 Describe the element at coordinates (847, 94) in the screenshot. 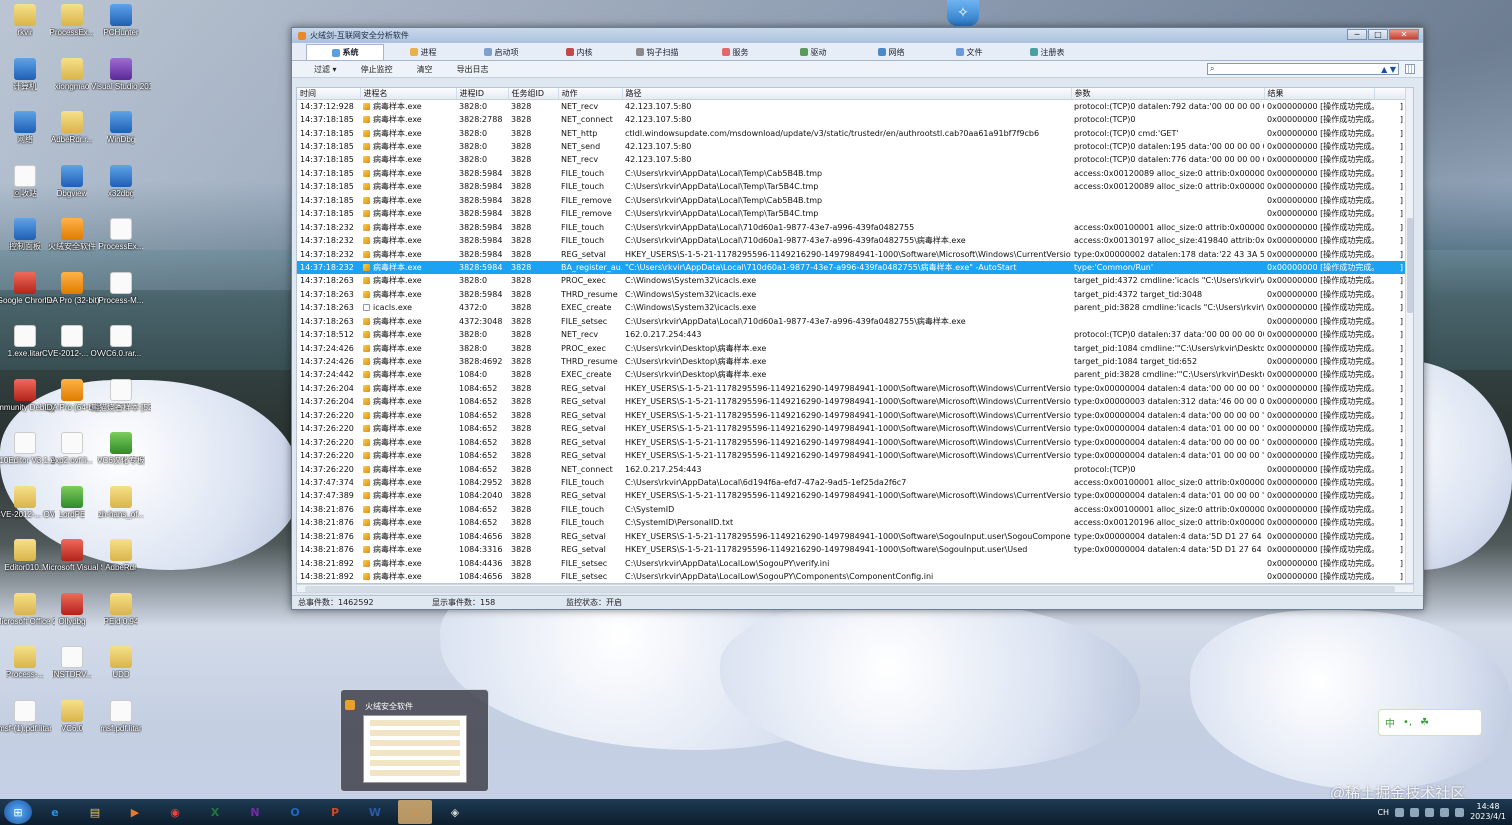

I see `column-header: 路径` at that location.